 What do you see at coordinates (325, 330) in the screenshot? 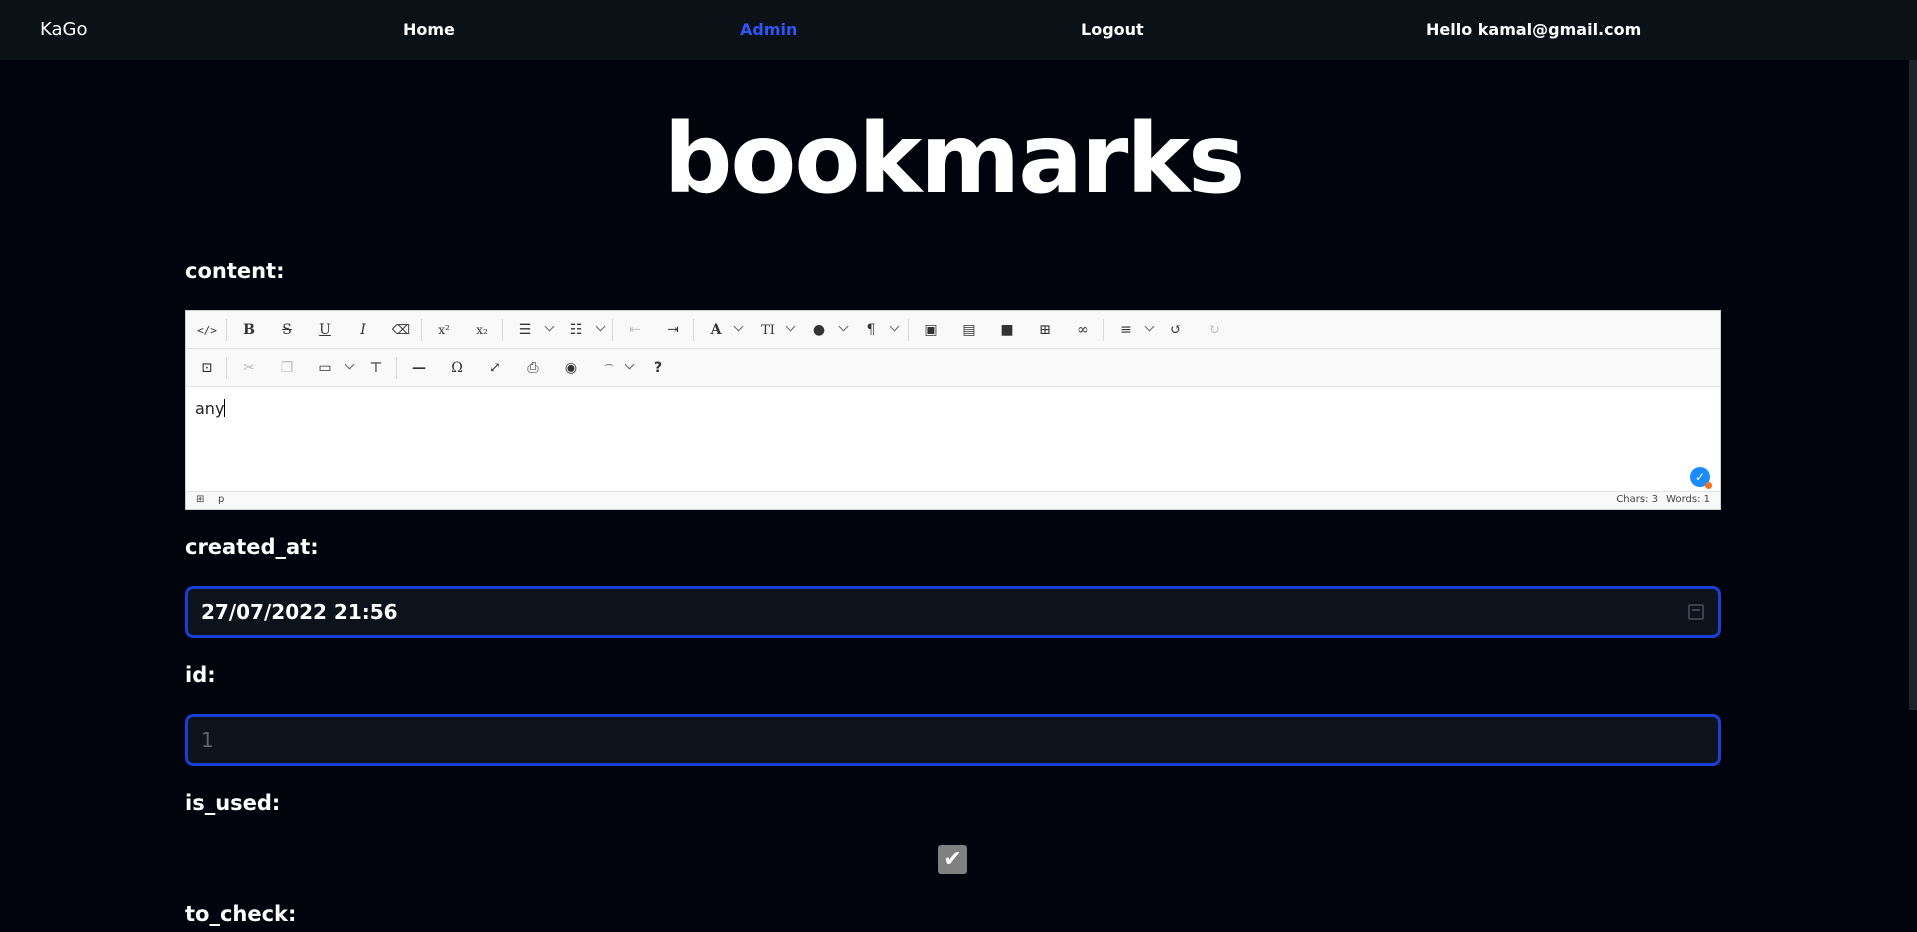
I see `underline-icon: U` at bounding box center [325, 330].